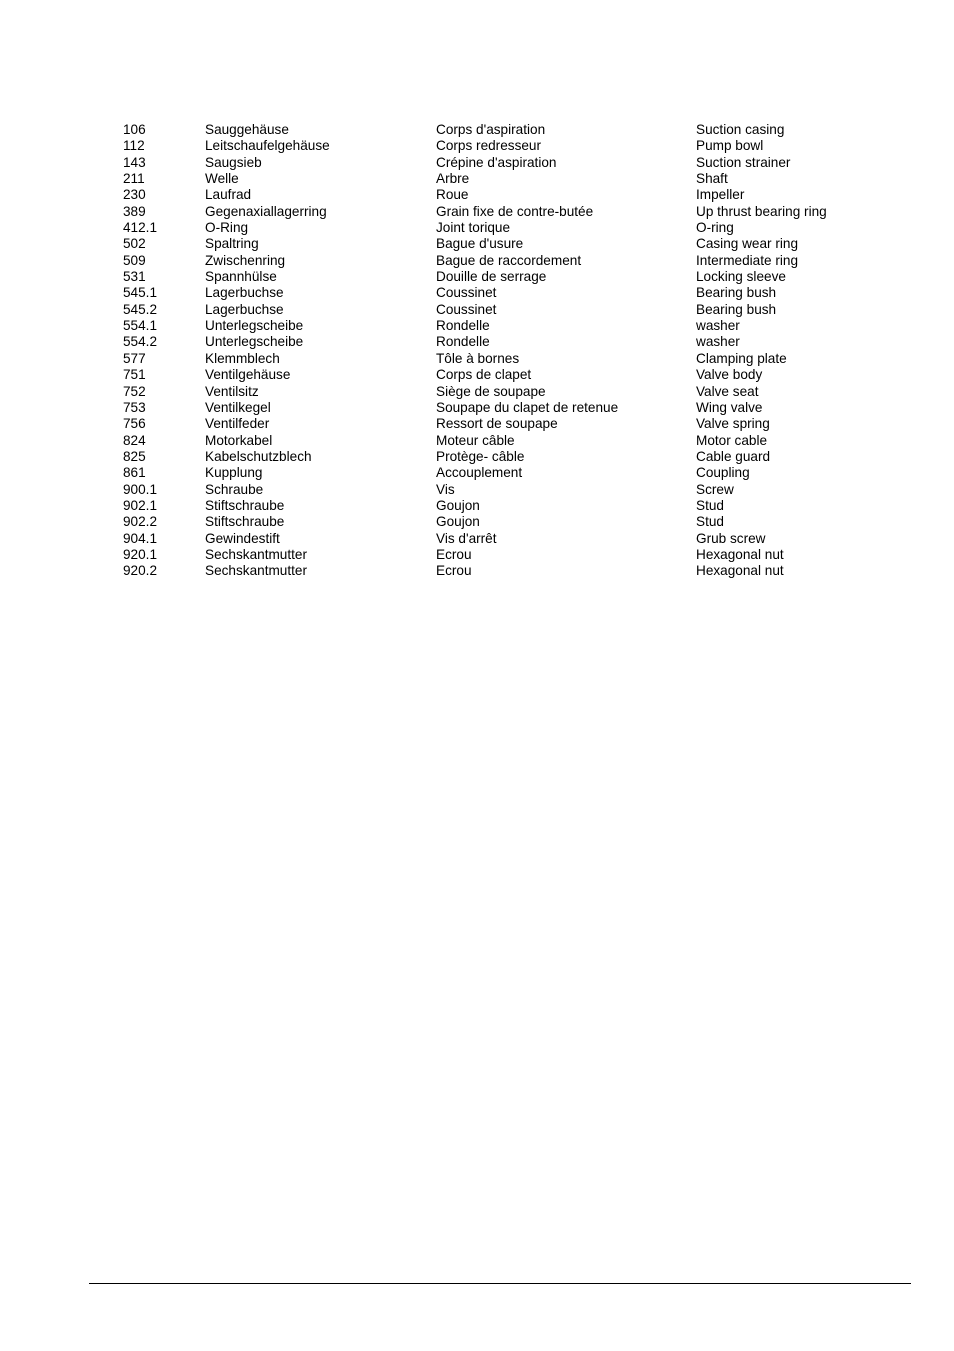  What do you see at coordinates (134, 195) in the screenshot?
I see `part-number: 230` at bounding box center [134, 195].